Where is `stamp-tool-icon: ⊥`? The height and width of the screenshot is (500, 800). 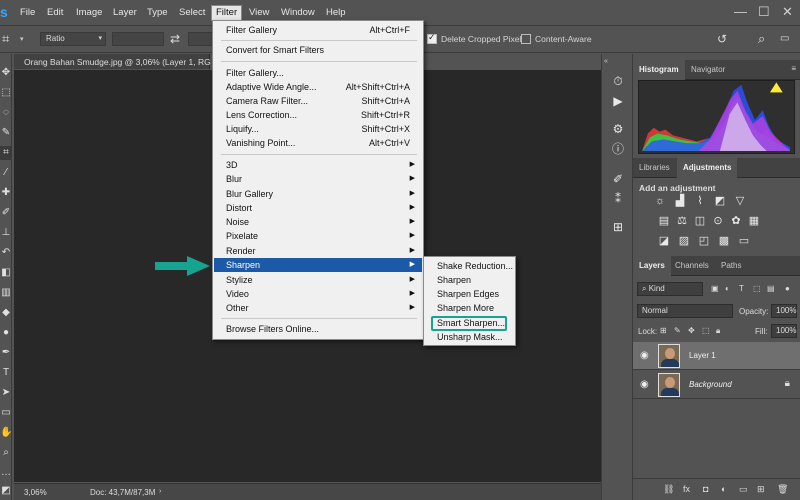
stamp-tool-icon: ⊥ is located at coordinates (6, 233).